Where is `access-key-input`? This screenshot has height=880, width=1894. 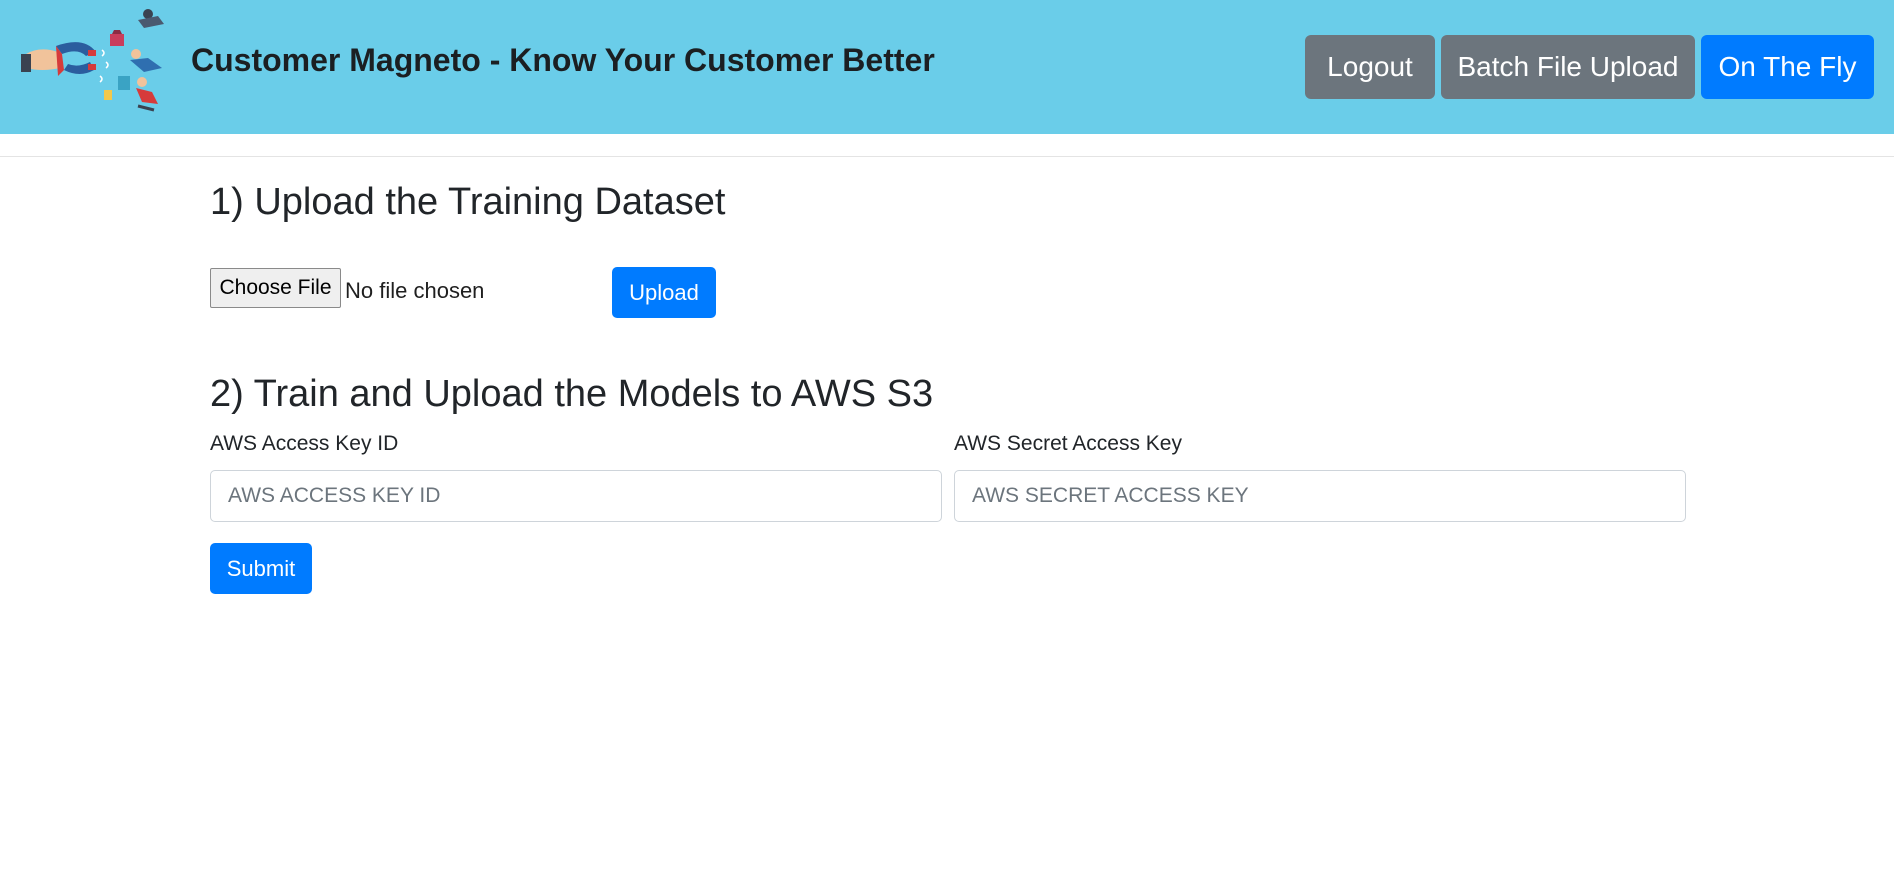 access-key-input is located at coordinates (576, 496).